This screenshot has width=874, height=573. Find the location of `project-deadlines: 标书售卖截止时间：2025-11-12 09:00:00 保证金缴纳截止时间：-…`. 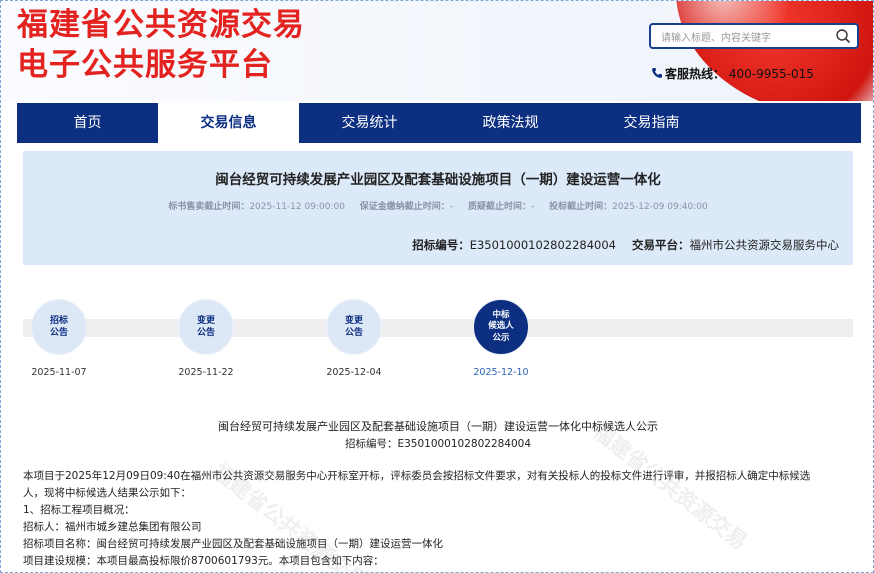

project-deadlines: 标书售卖截止时间：2025-11-12 09:00:00 保证金缴纳截止时间：-… is located at coordinates (438, 205).